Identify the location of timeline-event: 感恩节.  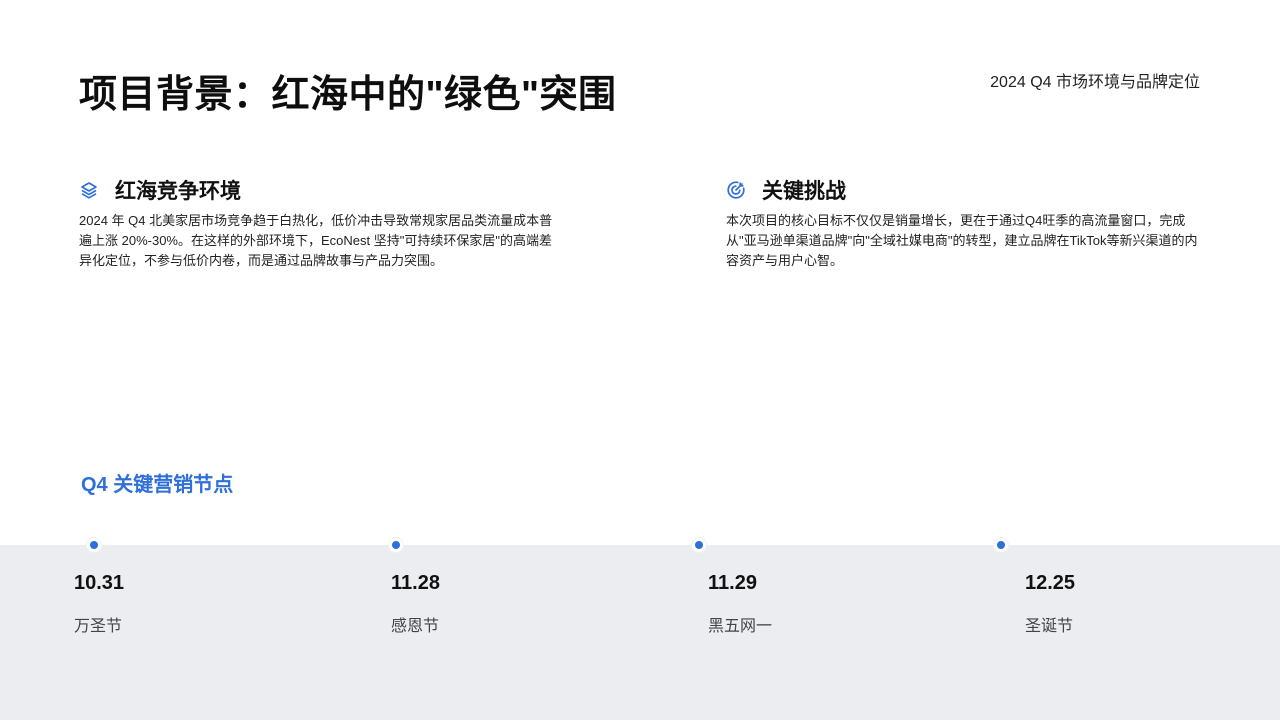
(415, 626).